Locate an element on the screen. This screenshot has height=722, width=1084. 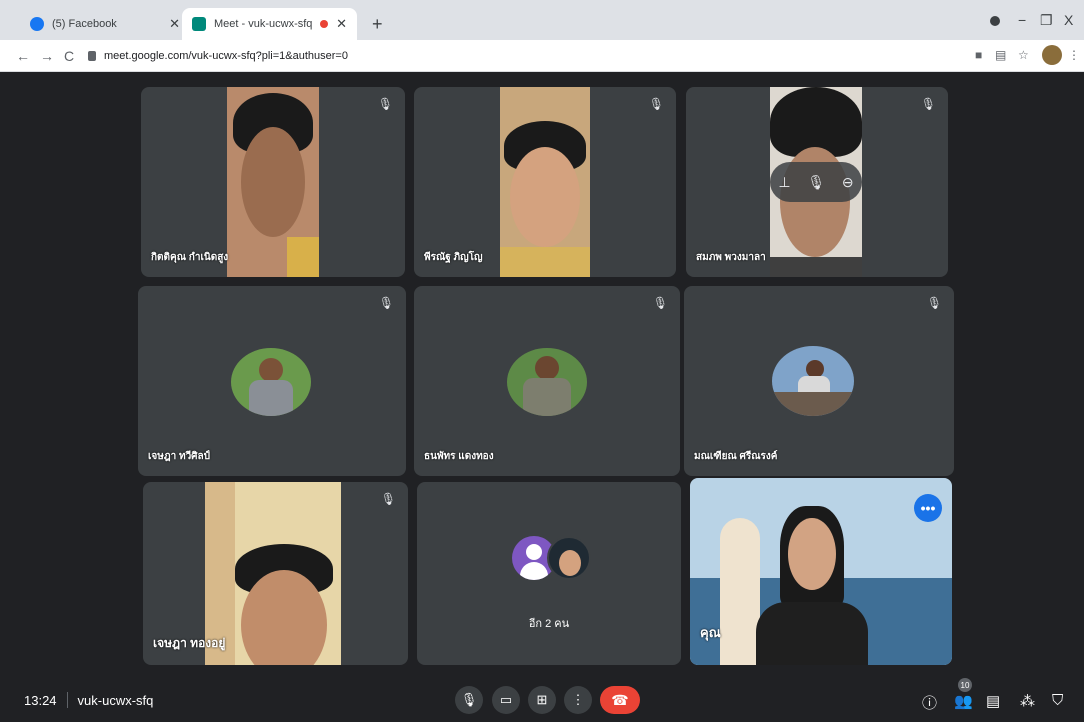
people-icon: 👥 is located at coordinates (963, 701).